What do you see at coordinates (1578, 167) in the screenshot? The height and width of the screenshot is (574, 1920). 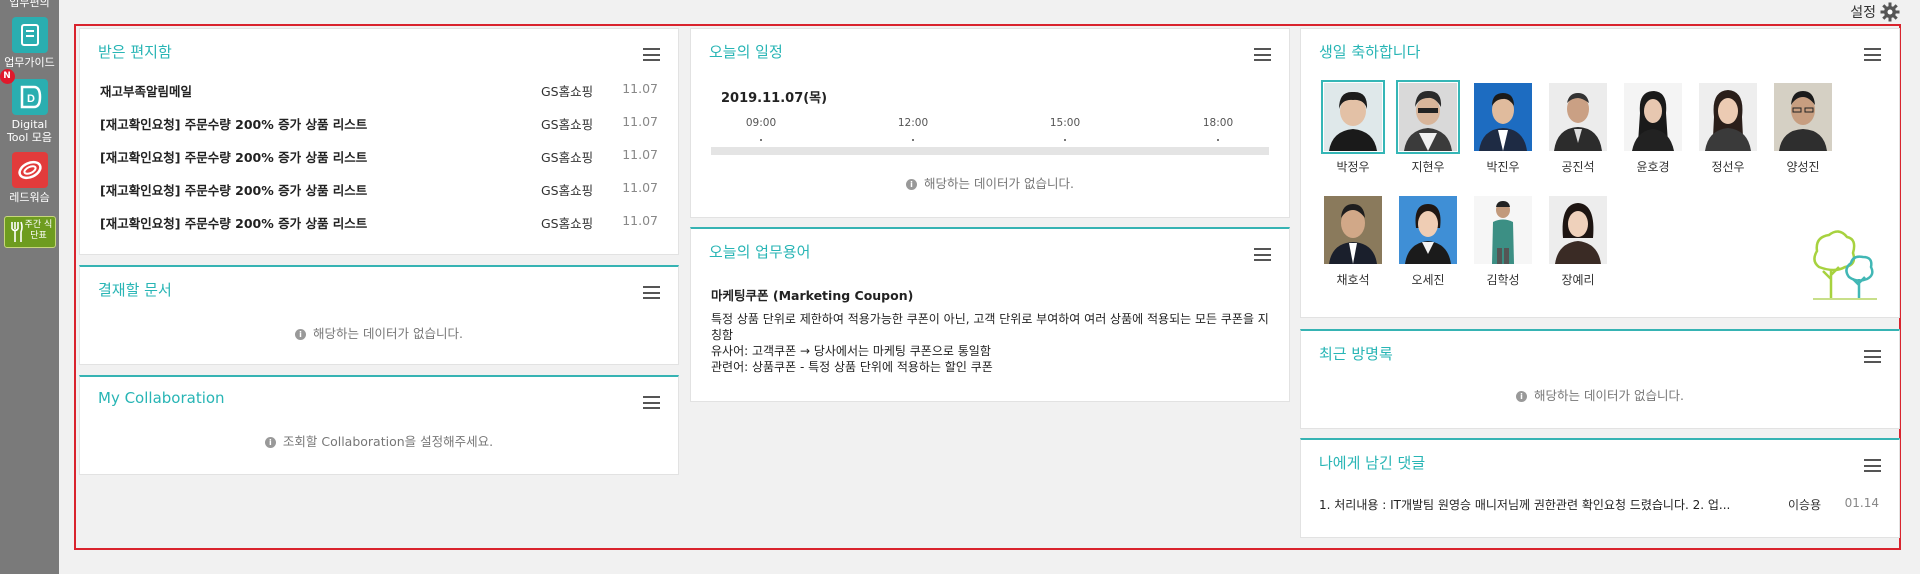 I see `person-name: 공진석` at bounding box center [1578, 167].